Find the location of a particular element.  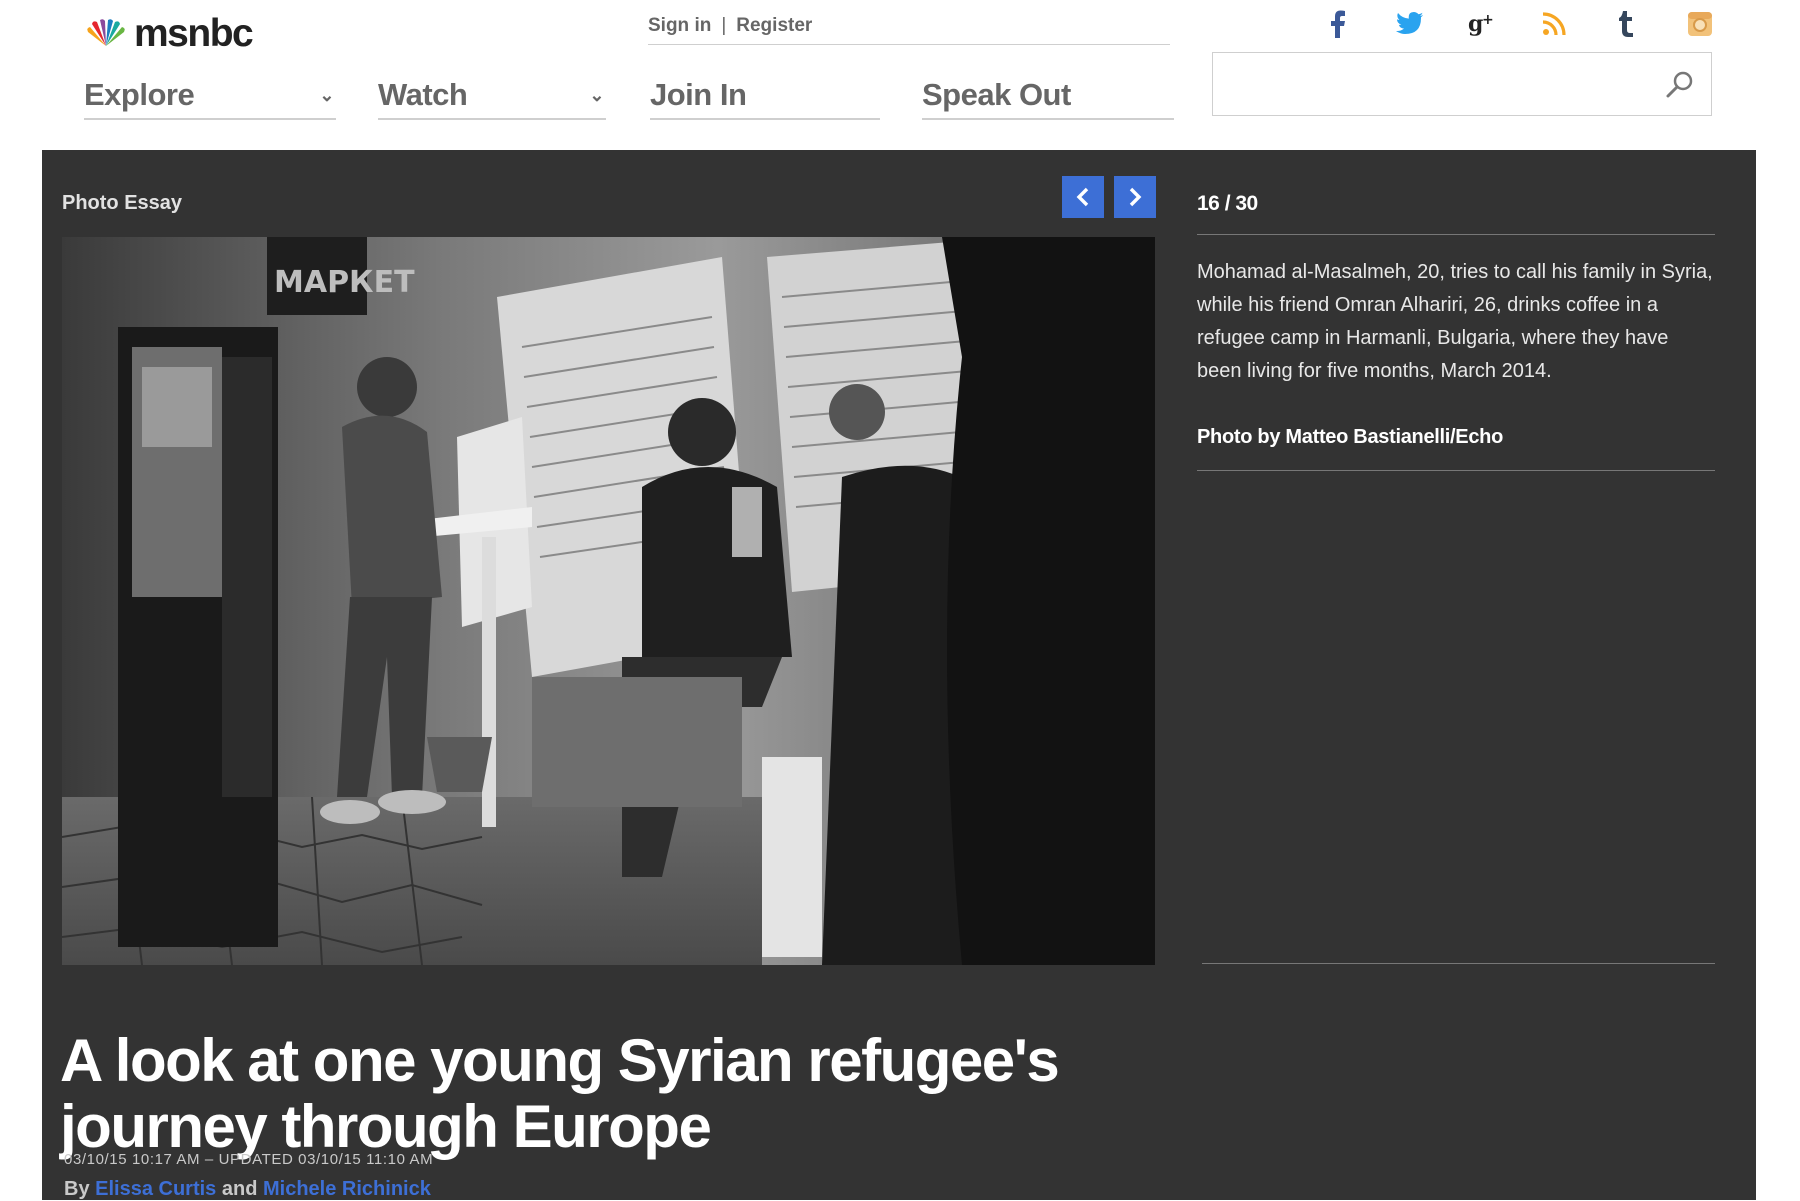

photo-sign-text: МАРКЕТ is located at coordinates (344, 282).